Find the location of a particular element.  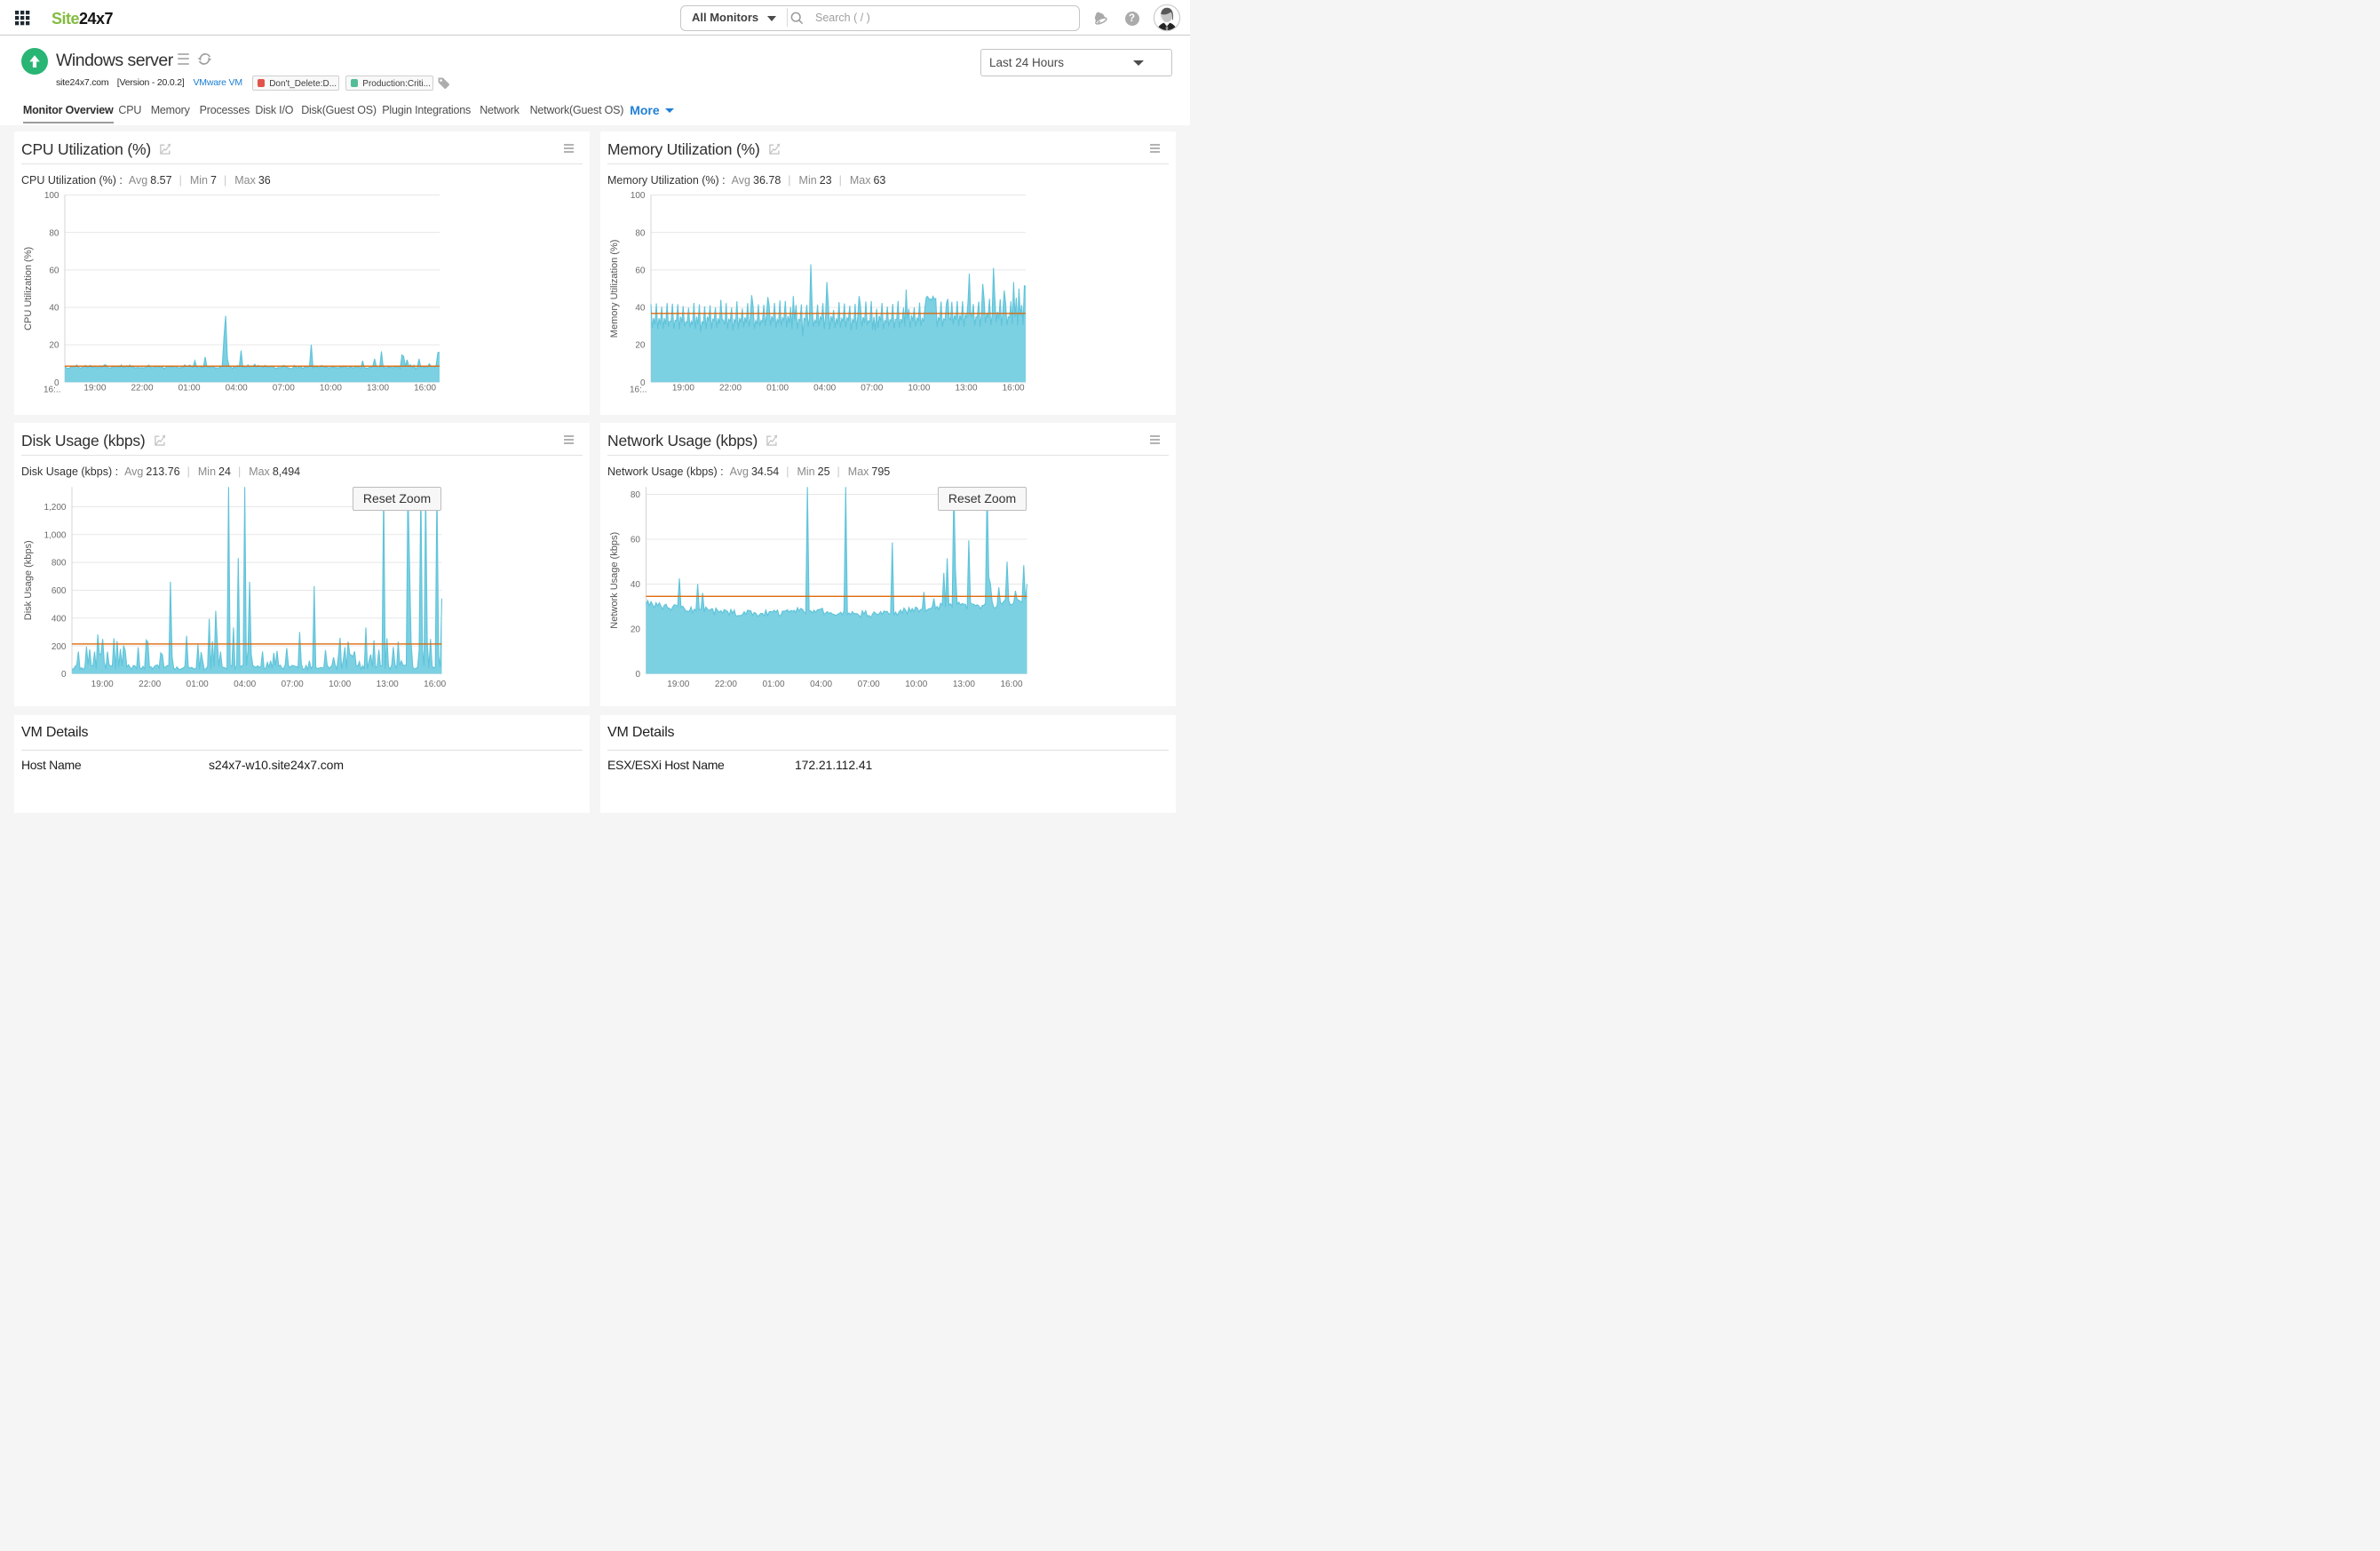

svg-text: 1,200 is located at coordinates (55, 508).